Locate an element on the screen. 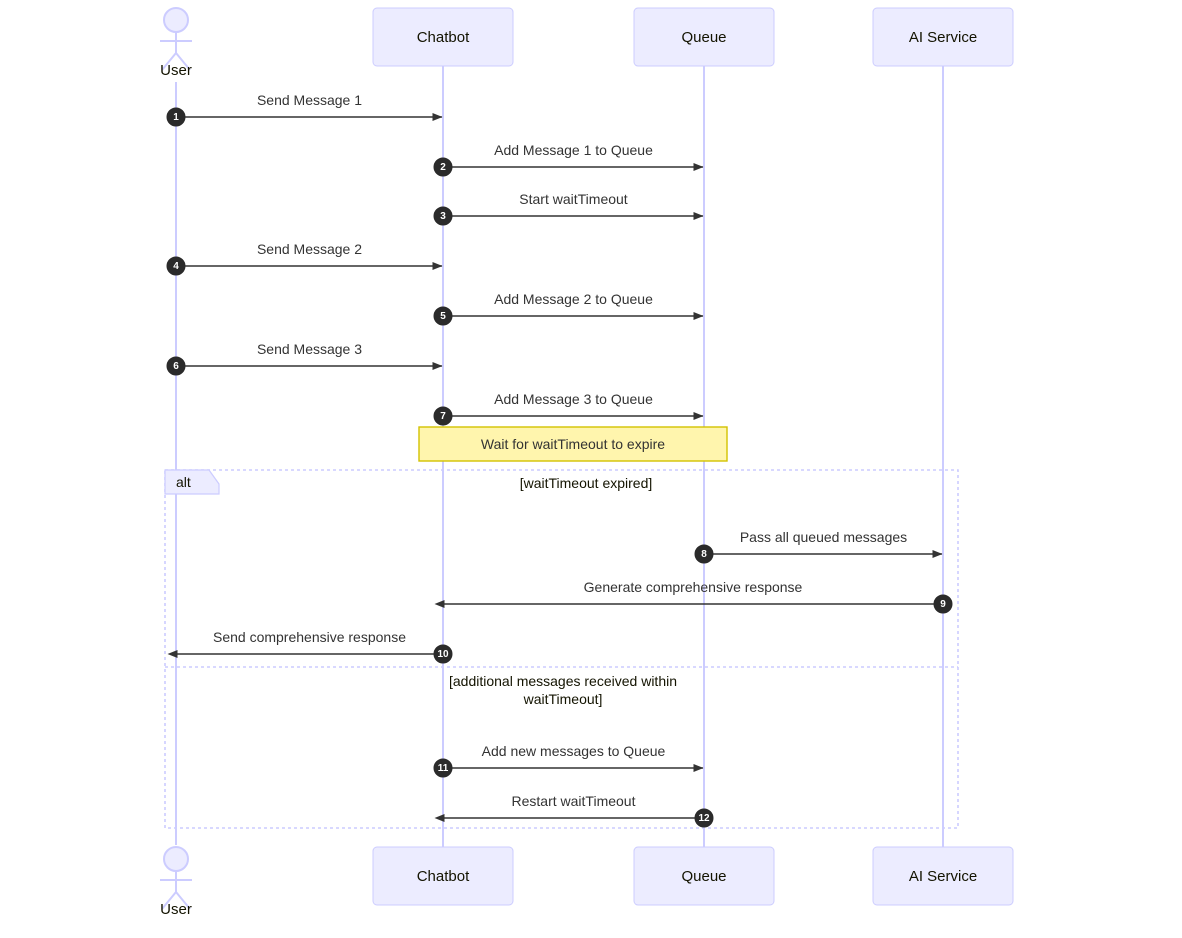  participant-box-queue-bottom: Queue is located at coordinates (704, 876).